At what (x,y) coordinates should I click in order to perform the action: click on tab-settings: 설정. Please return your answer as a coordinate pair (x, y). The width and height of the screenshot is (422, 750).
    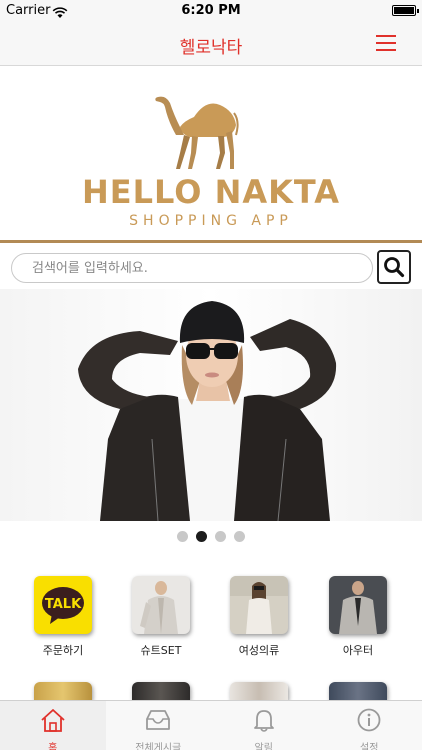
    Looking at the image, I should click on (369, 725).